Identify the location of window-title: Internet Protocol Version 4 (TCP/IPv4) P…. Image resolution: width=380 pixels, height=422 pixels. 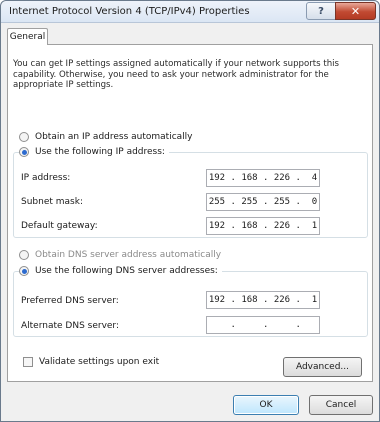
(129, 11).